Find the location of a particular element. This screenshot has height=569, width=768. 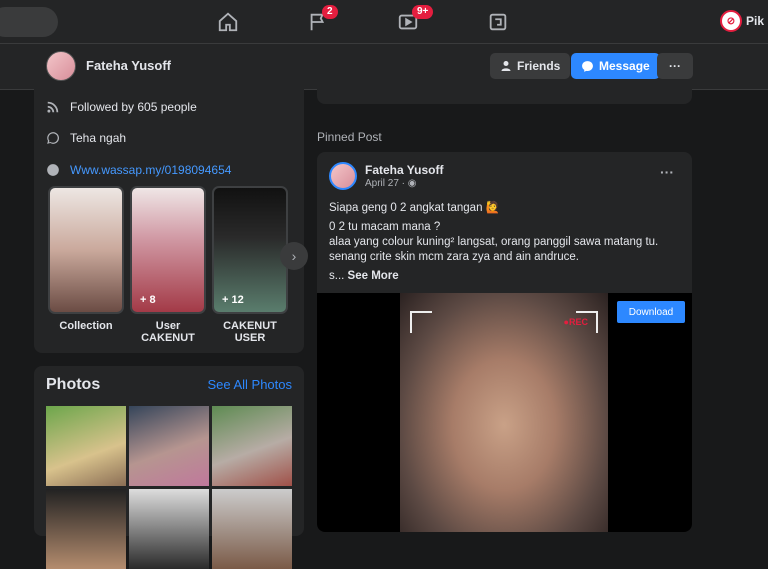

website-row: Www.wassap.my/0198094654 is located at coordinates (138, 170).